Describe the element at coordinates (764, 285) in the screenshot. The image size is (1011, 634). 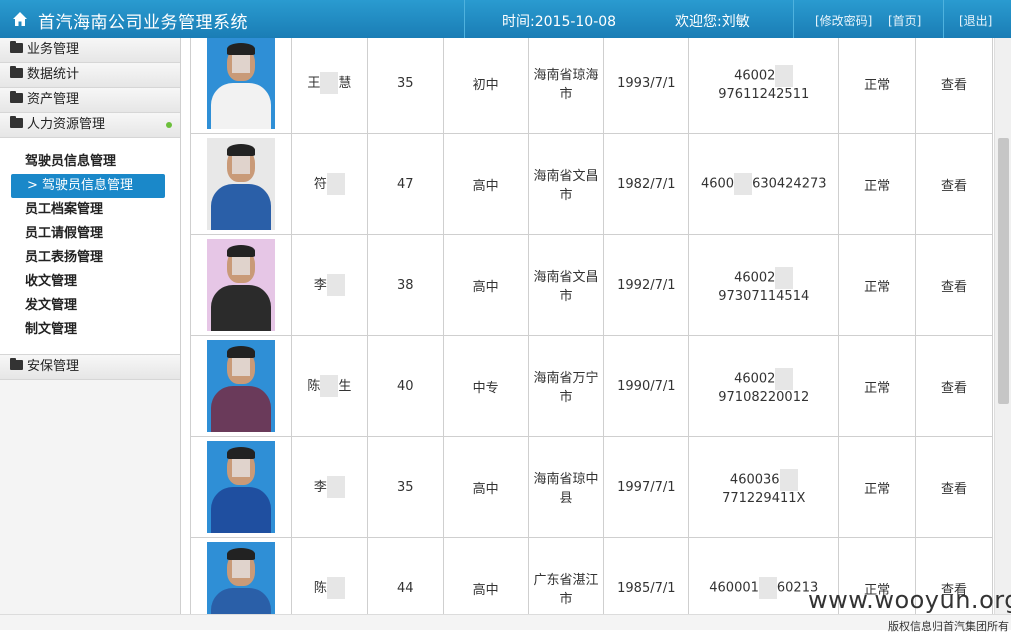
I see `id-cell: 4600297307114514` at that location.